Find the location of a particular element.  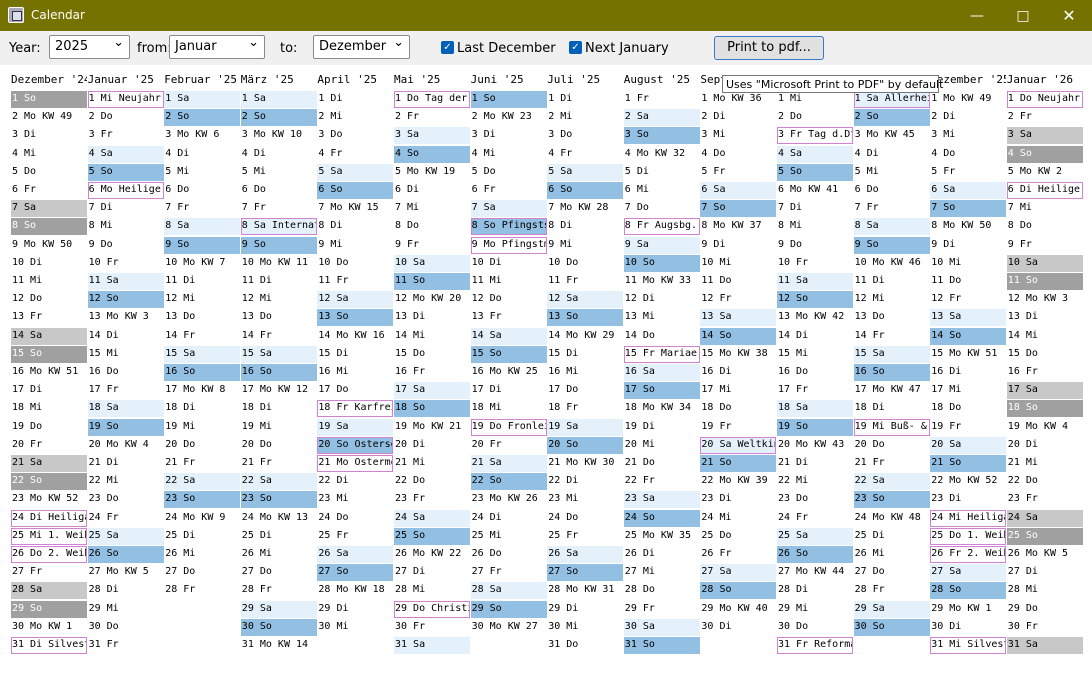

day-cell: 5 So is located at coordinates (815, 172).